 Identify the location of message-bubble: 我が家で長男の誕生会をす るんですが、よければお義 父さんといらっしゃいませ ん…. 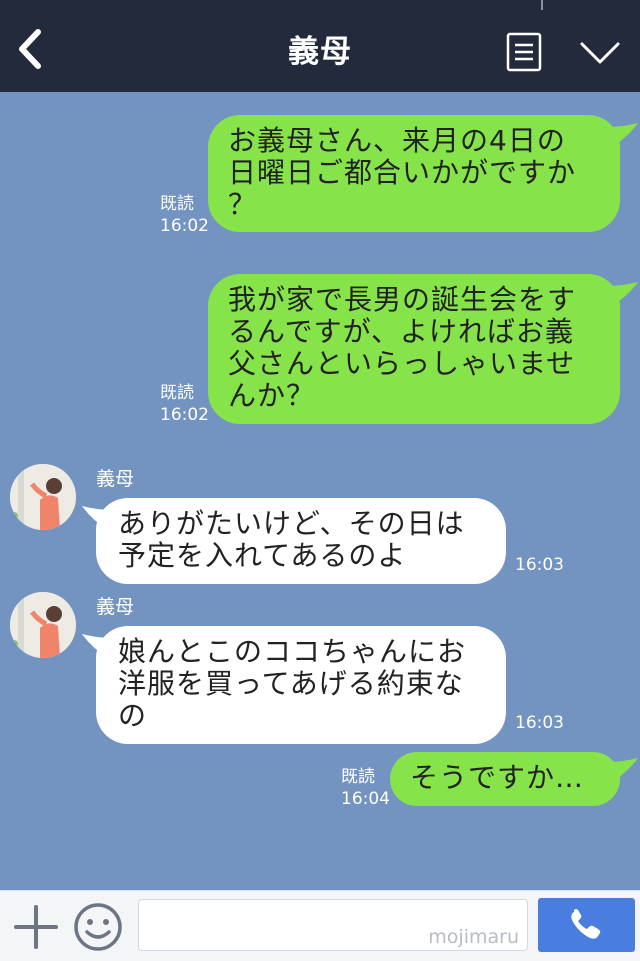
(414, 349).